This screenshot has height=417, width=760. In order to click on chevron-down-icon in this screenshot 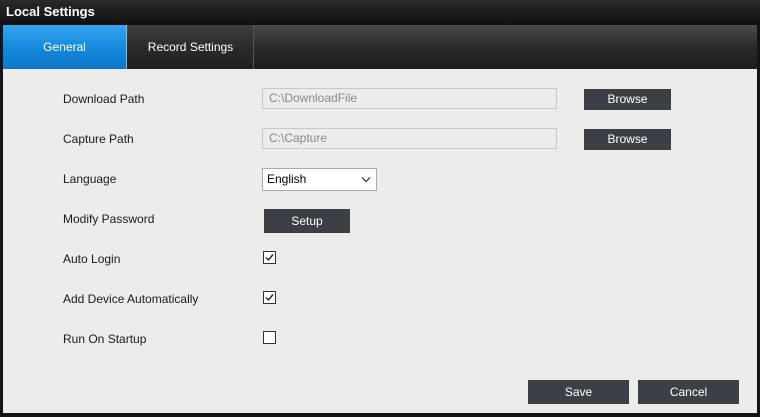, I will do `click(366, 180)`.